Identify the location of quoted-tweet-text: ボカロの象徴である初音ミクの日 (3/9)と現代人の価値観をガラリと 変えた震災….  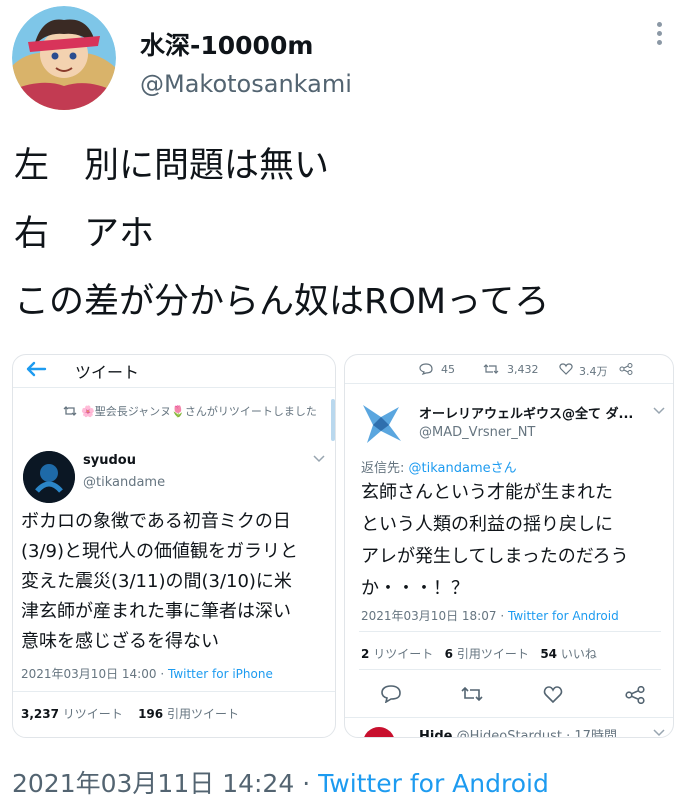
(159, 582).